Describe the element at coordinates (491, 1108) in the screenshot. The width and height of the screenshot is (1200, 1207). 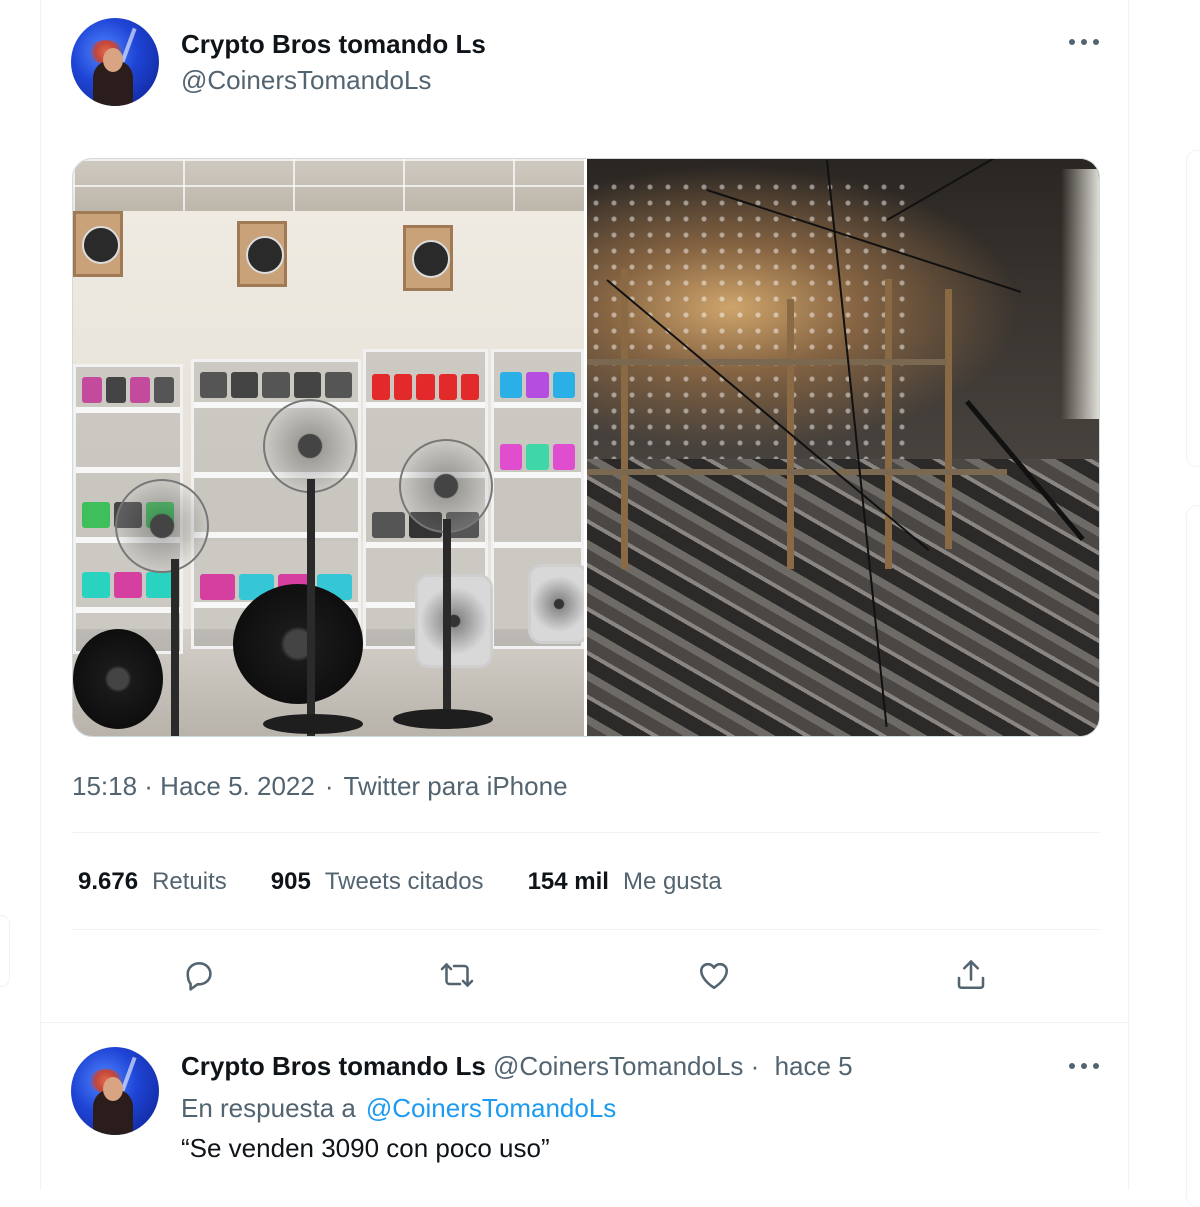
I see `in-reply-to-mention: @CoinersTomandoLs` at that location.